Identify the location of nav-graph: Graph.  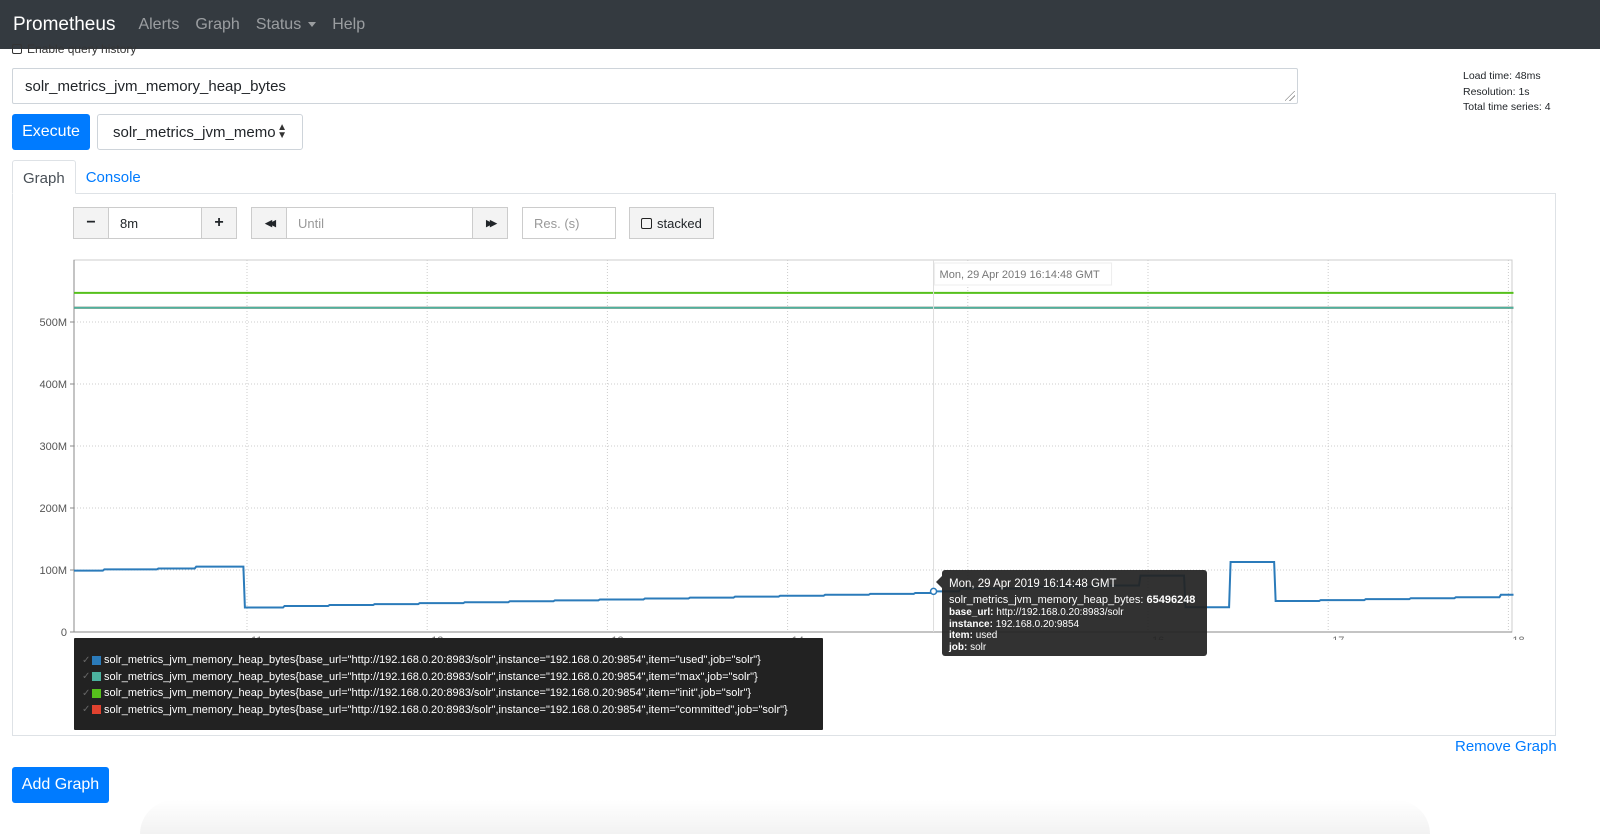
(217, 25).